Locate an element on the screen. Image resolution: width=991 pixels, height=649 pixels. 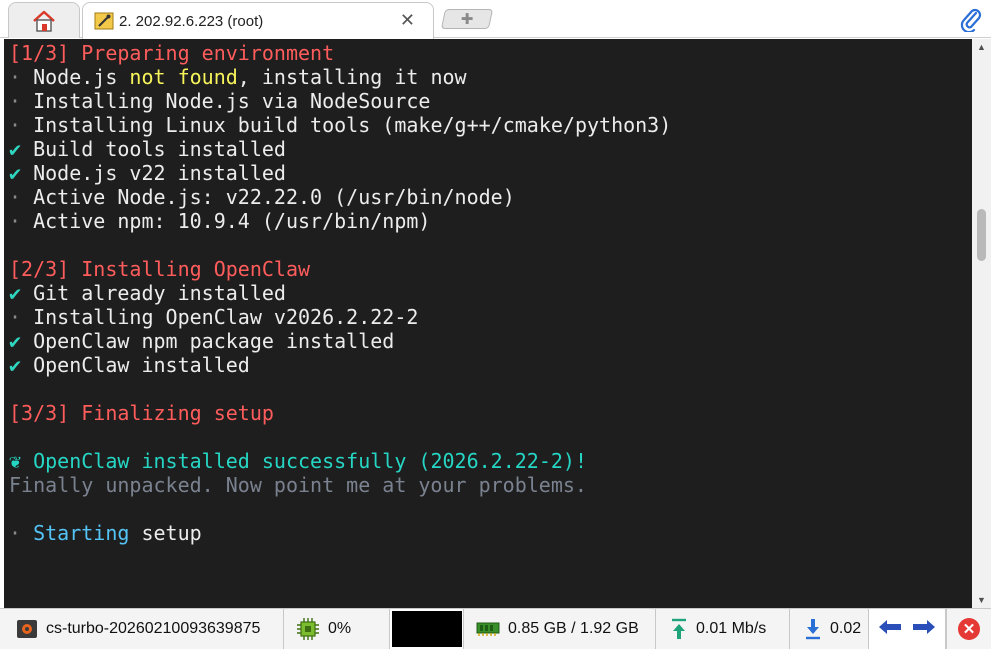
scroll-down-arrow-icon: ▼ is located at coordinates (981, 600).